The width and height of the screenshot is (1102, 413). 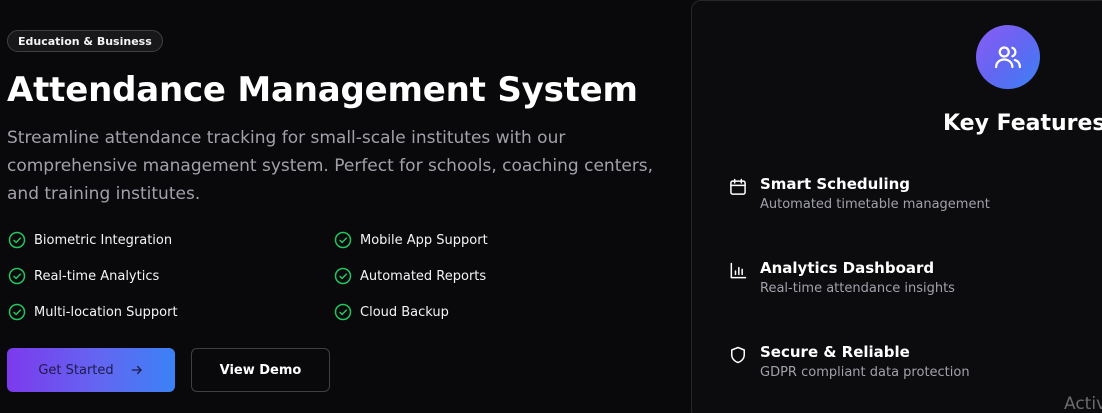 I want to click on view-demo-label: View Demo, so click(x=260, y=370).